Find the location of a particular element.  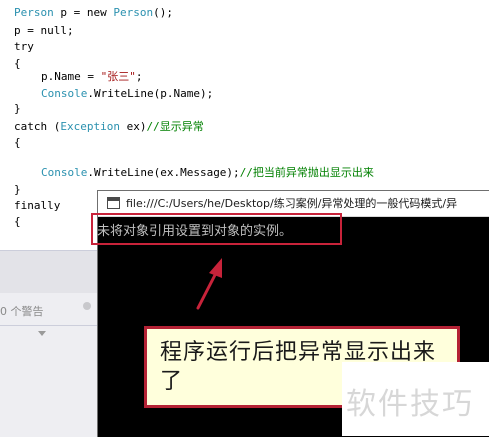

pin-icon is located at coordinates (87, 306).